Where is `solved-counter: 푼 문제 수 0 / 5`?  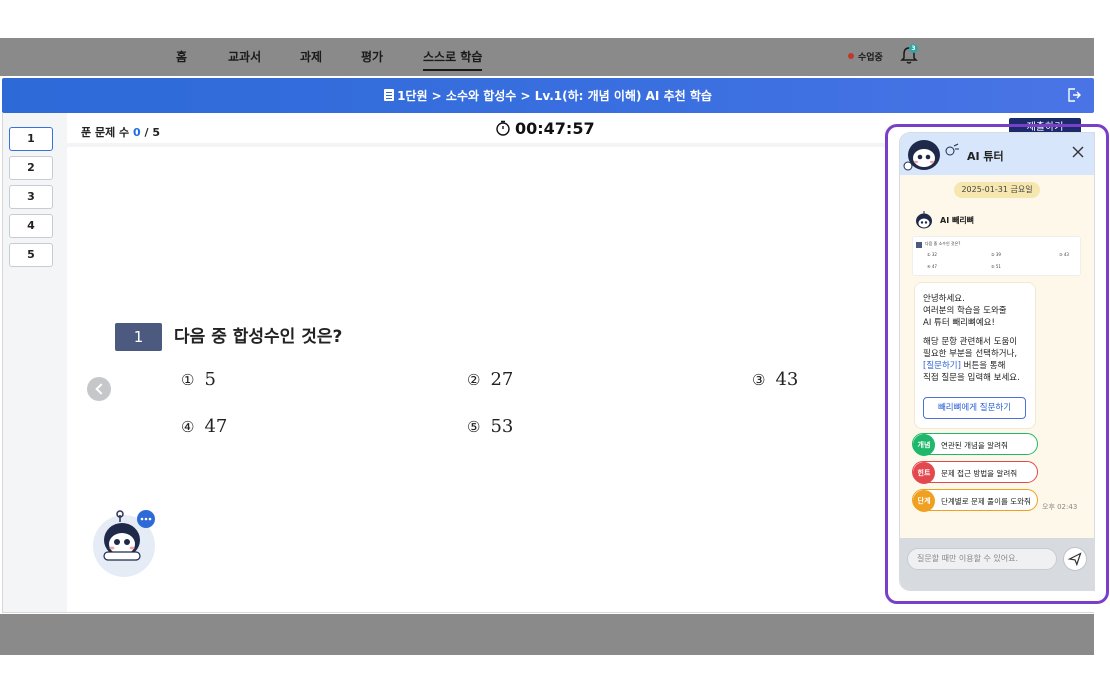 solved-counter: 푼 문제 수 0 / 5 is located at coordinates (120, 132).